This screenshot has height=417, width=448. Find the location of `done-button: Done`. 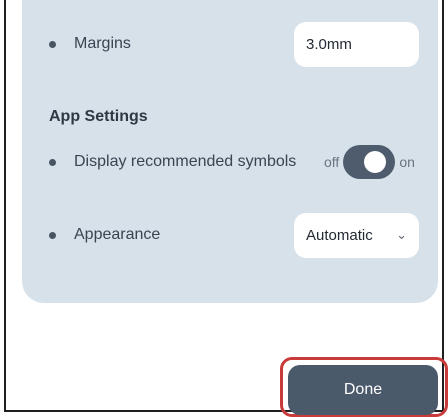

done-button: Done is located at coordinates (363, 390).